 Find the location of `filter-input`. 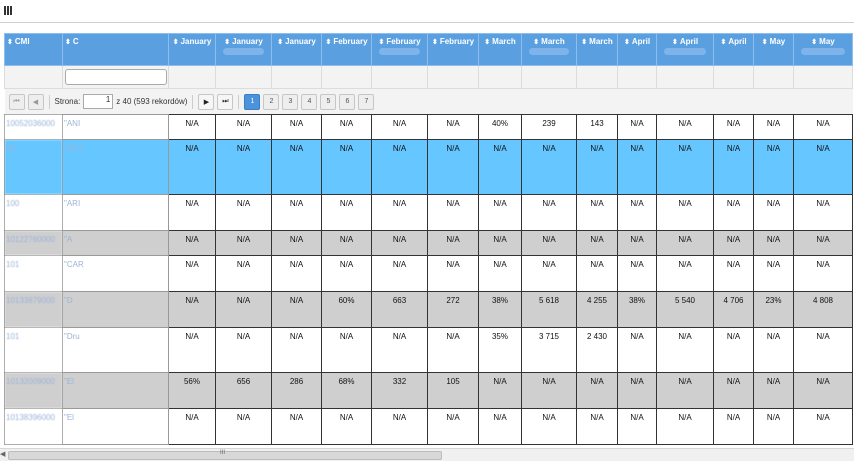

filter-input is located at coordinates (116, 77).